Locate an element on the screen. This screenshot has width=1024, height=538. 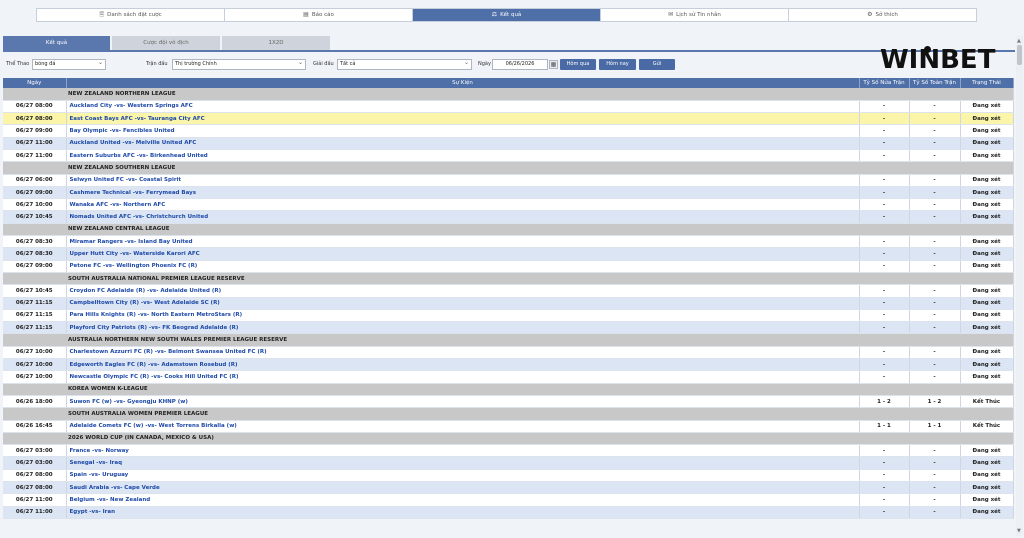
match-event: Wanaka AFC -vs- Northern AFC is located at coordinates (463, 205).